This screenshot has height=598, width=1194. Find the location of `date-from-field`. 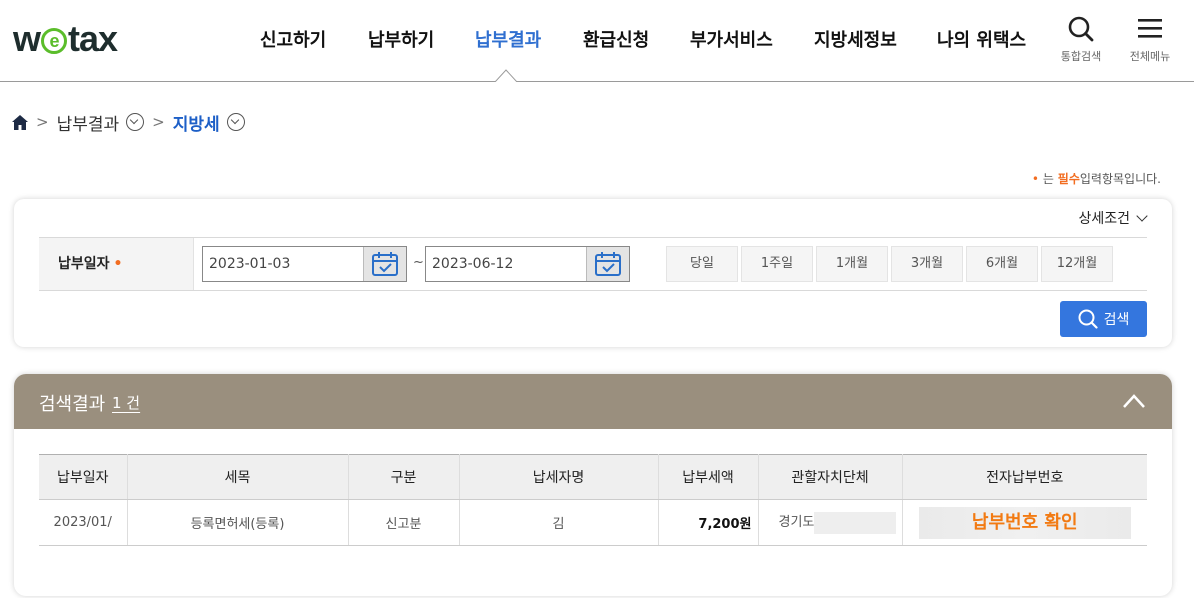

date-from-field is located at coordinates (304, 264).